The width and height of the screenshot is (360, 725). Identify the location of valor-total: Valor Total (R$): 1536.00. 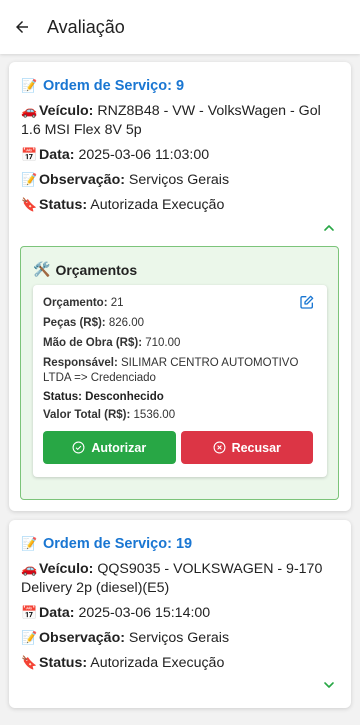
(109, 415).